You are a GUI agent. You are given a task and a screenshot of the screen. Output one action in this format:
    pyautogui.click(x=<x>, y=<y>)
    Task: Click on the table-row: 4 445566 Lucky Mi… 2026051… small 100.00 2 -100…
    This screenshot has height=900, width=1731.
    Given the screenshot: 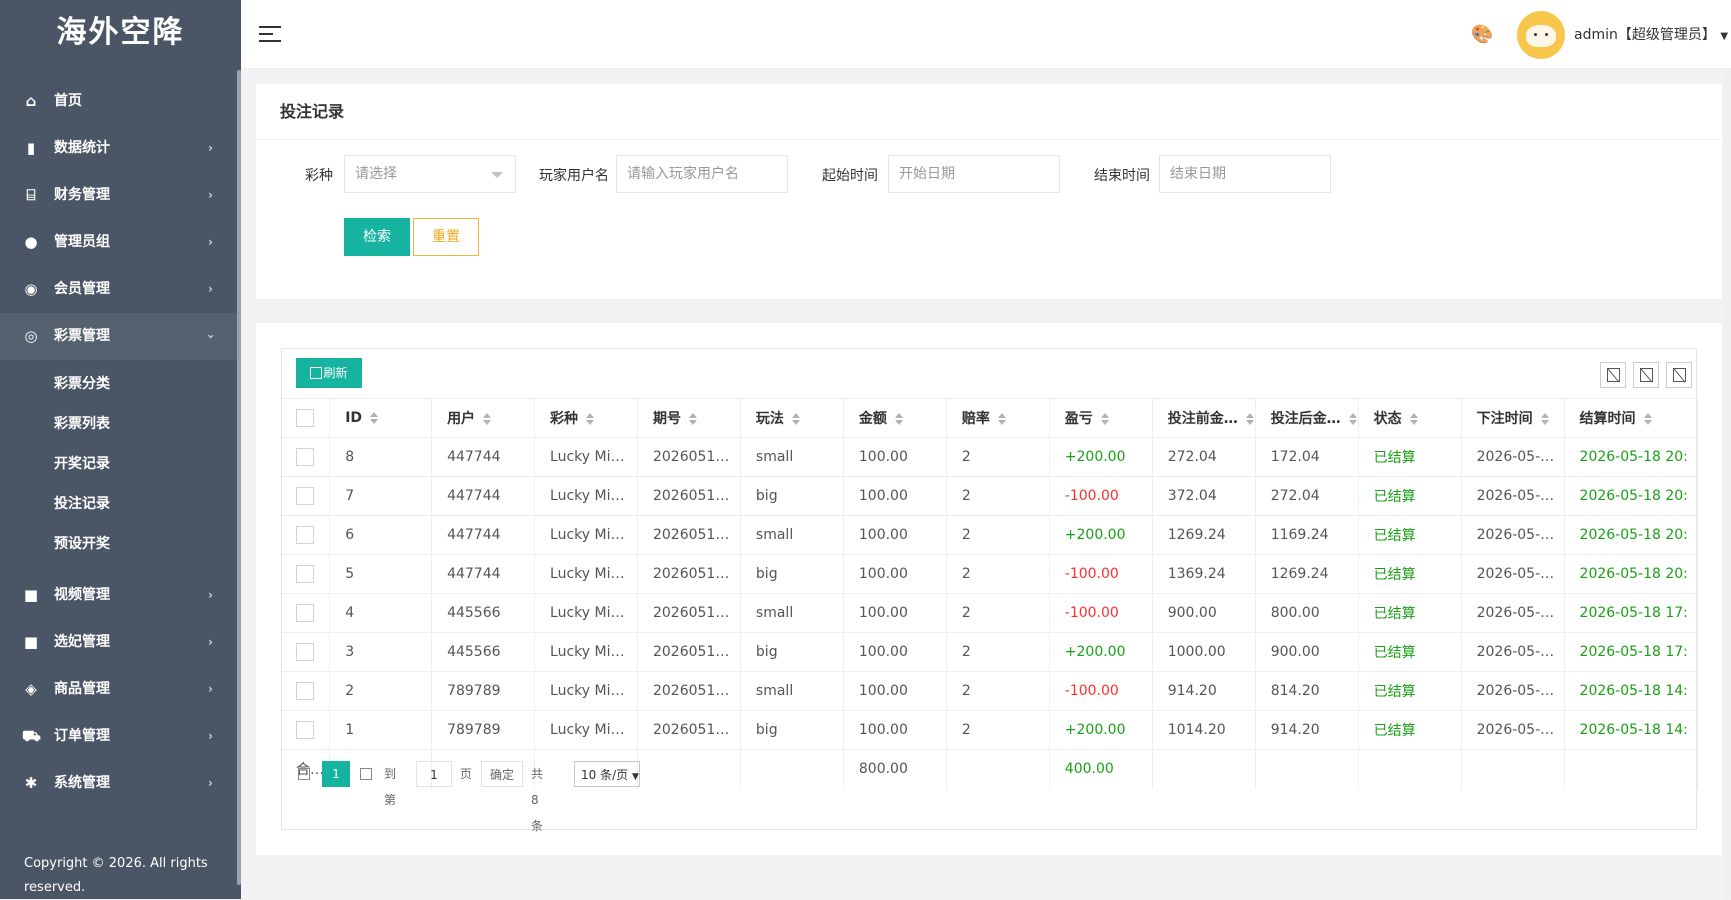 What is the action you would take?
    pyautogui.click(x=990, y=613)
    